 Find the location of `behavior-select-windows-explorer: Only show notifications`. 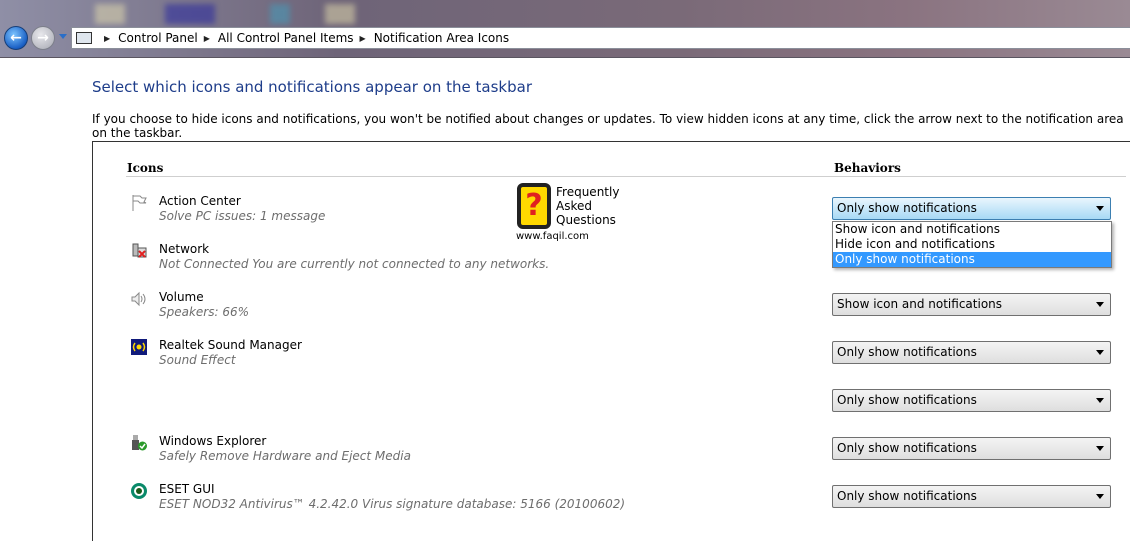

behavior-select-windows-explorer: Only show notifications is located at coordinates (971, 448).